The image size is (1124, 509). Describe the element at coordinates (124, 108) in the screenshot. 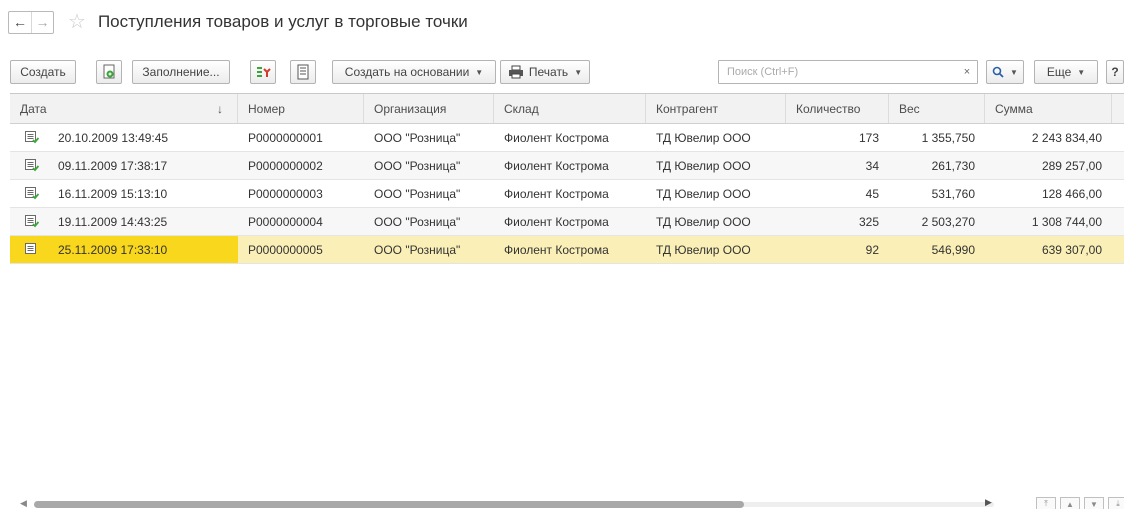

I see `column-header-date: Дата ↓` at that location.